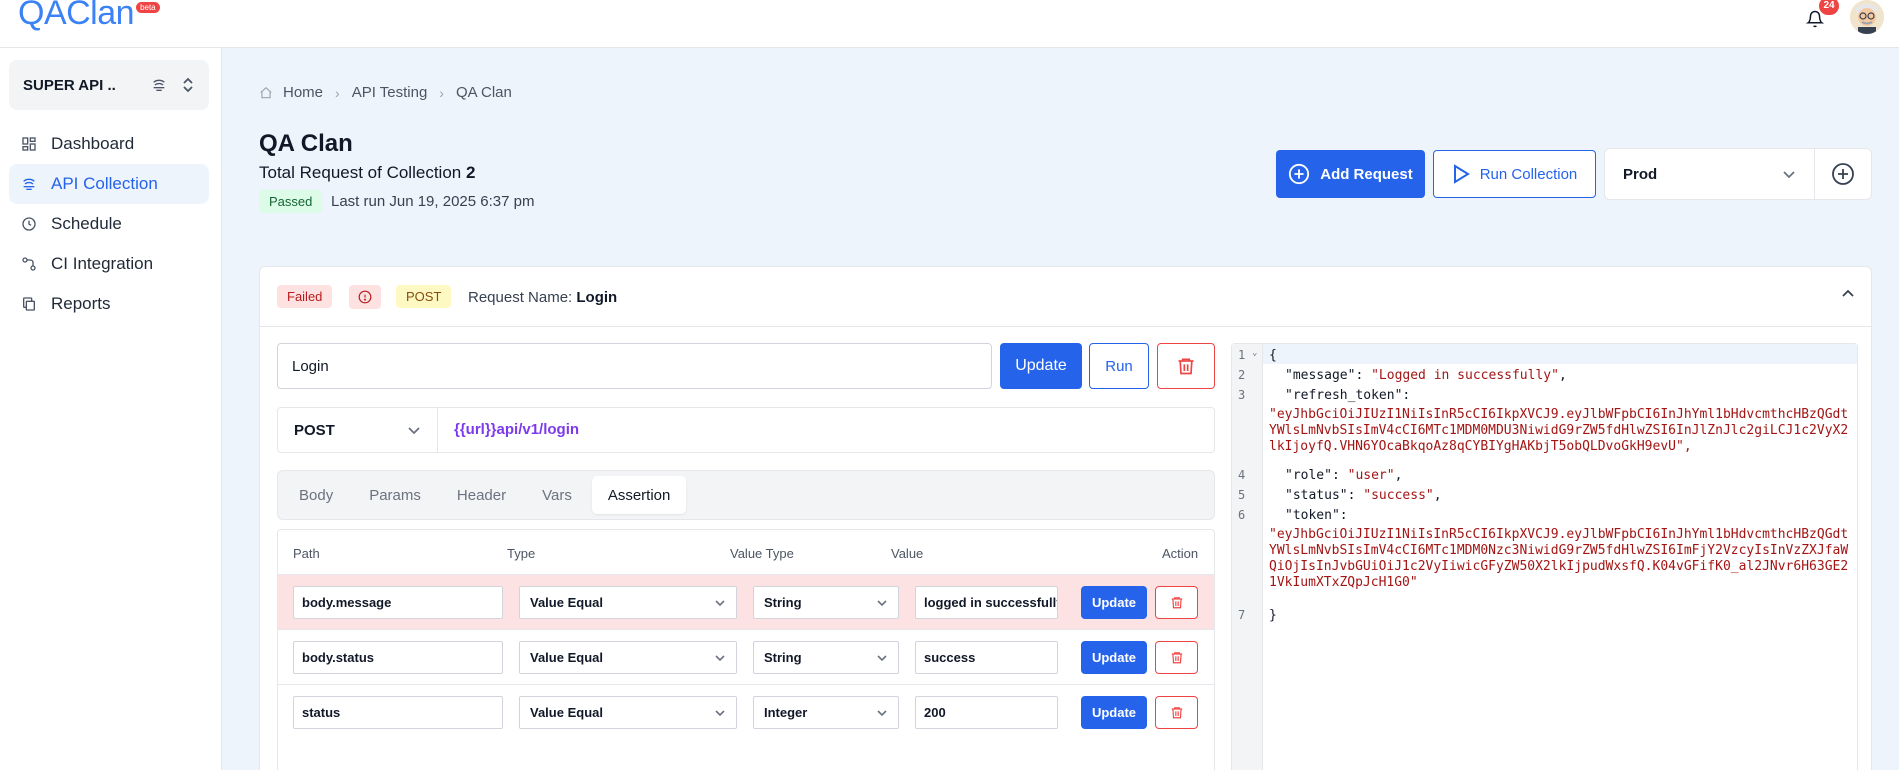 This screenshot has width=1899, height=770. What do you see at coordinates (109, 85) in the screenshot?
I see `workspace-selector: SUPER API ..` at bounding box center [109, 85].